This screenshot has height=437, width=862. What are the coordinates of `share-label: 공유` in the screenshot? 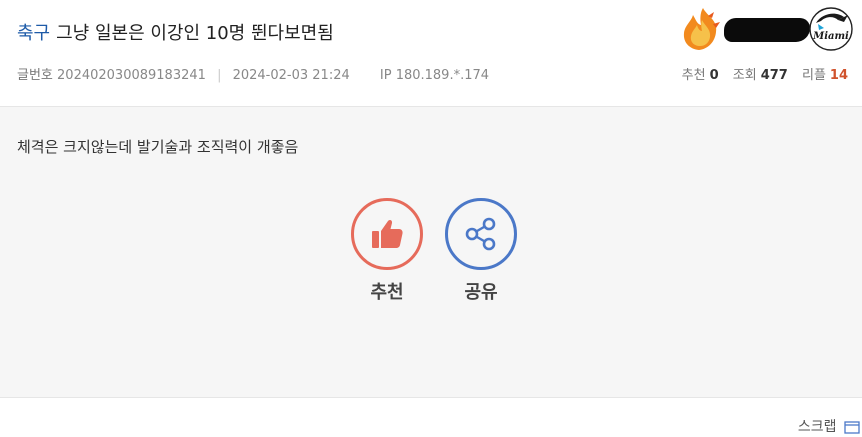 It's located at (481, 292).